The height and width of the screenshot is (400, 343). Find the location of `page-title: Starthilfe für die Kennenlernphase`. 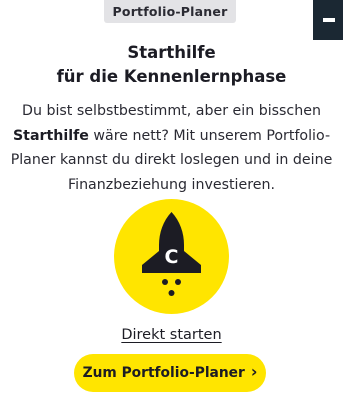

page-title: Starthilfe für die Kennenlernphase is located at coordinates (171, 65).